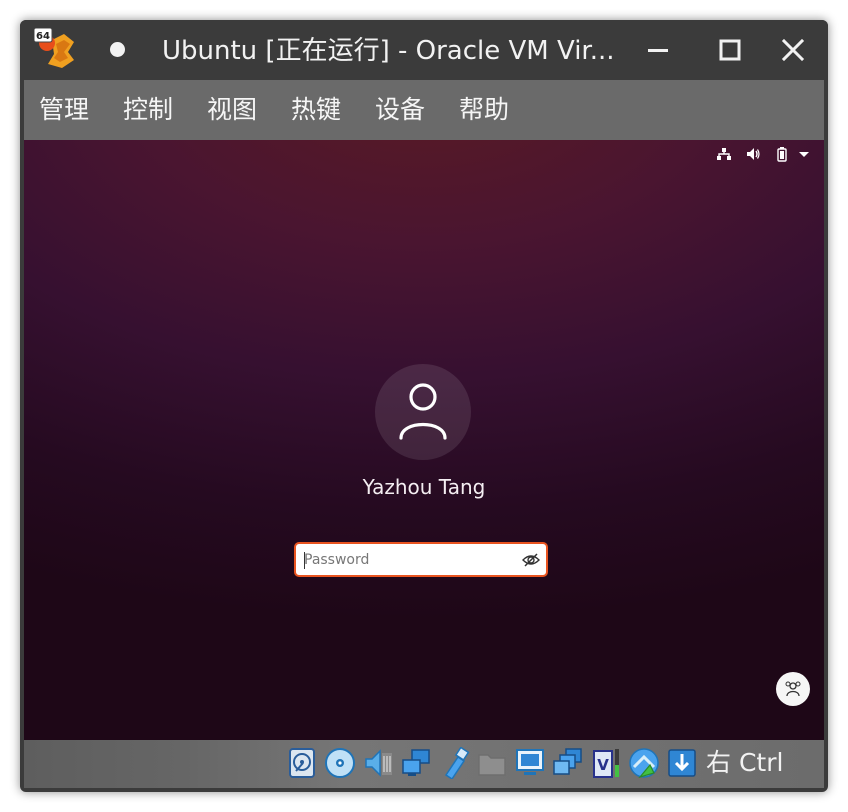 This screenshot has height=812, width=848. What do you see at coordinates (745, 762) in the screenshot?
I see `host-key-label: 右 Ctrl` at bounding box center [745, 762].